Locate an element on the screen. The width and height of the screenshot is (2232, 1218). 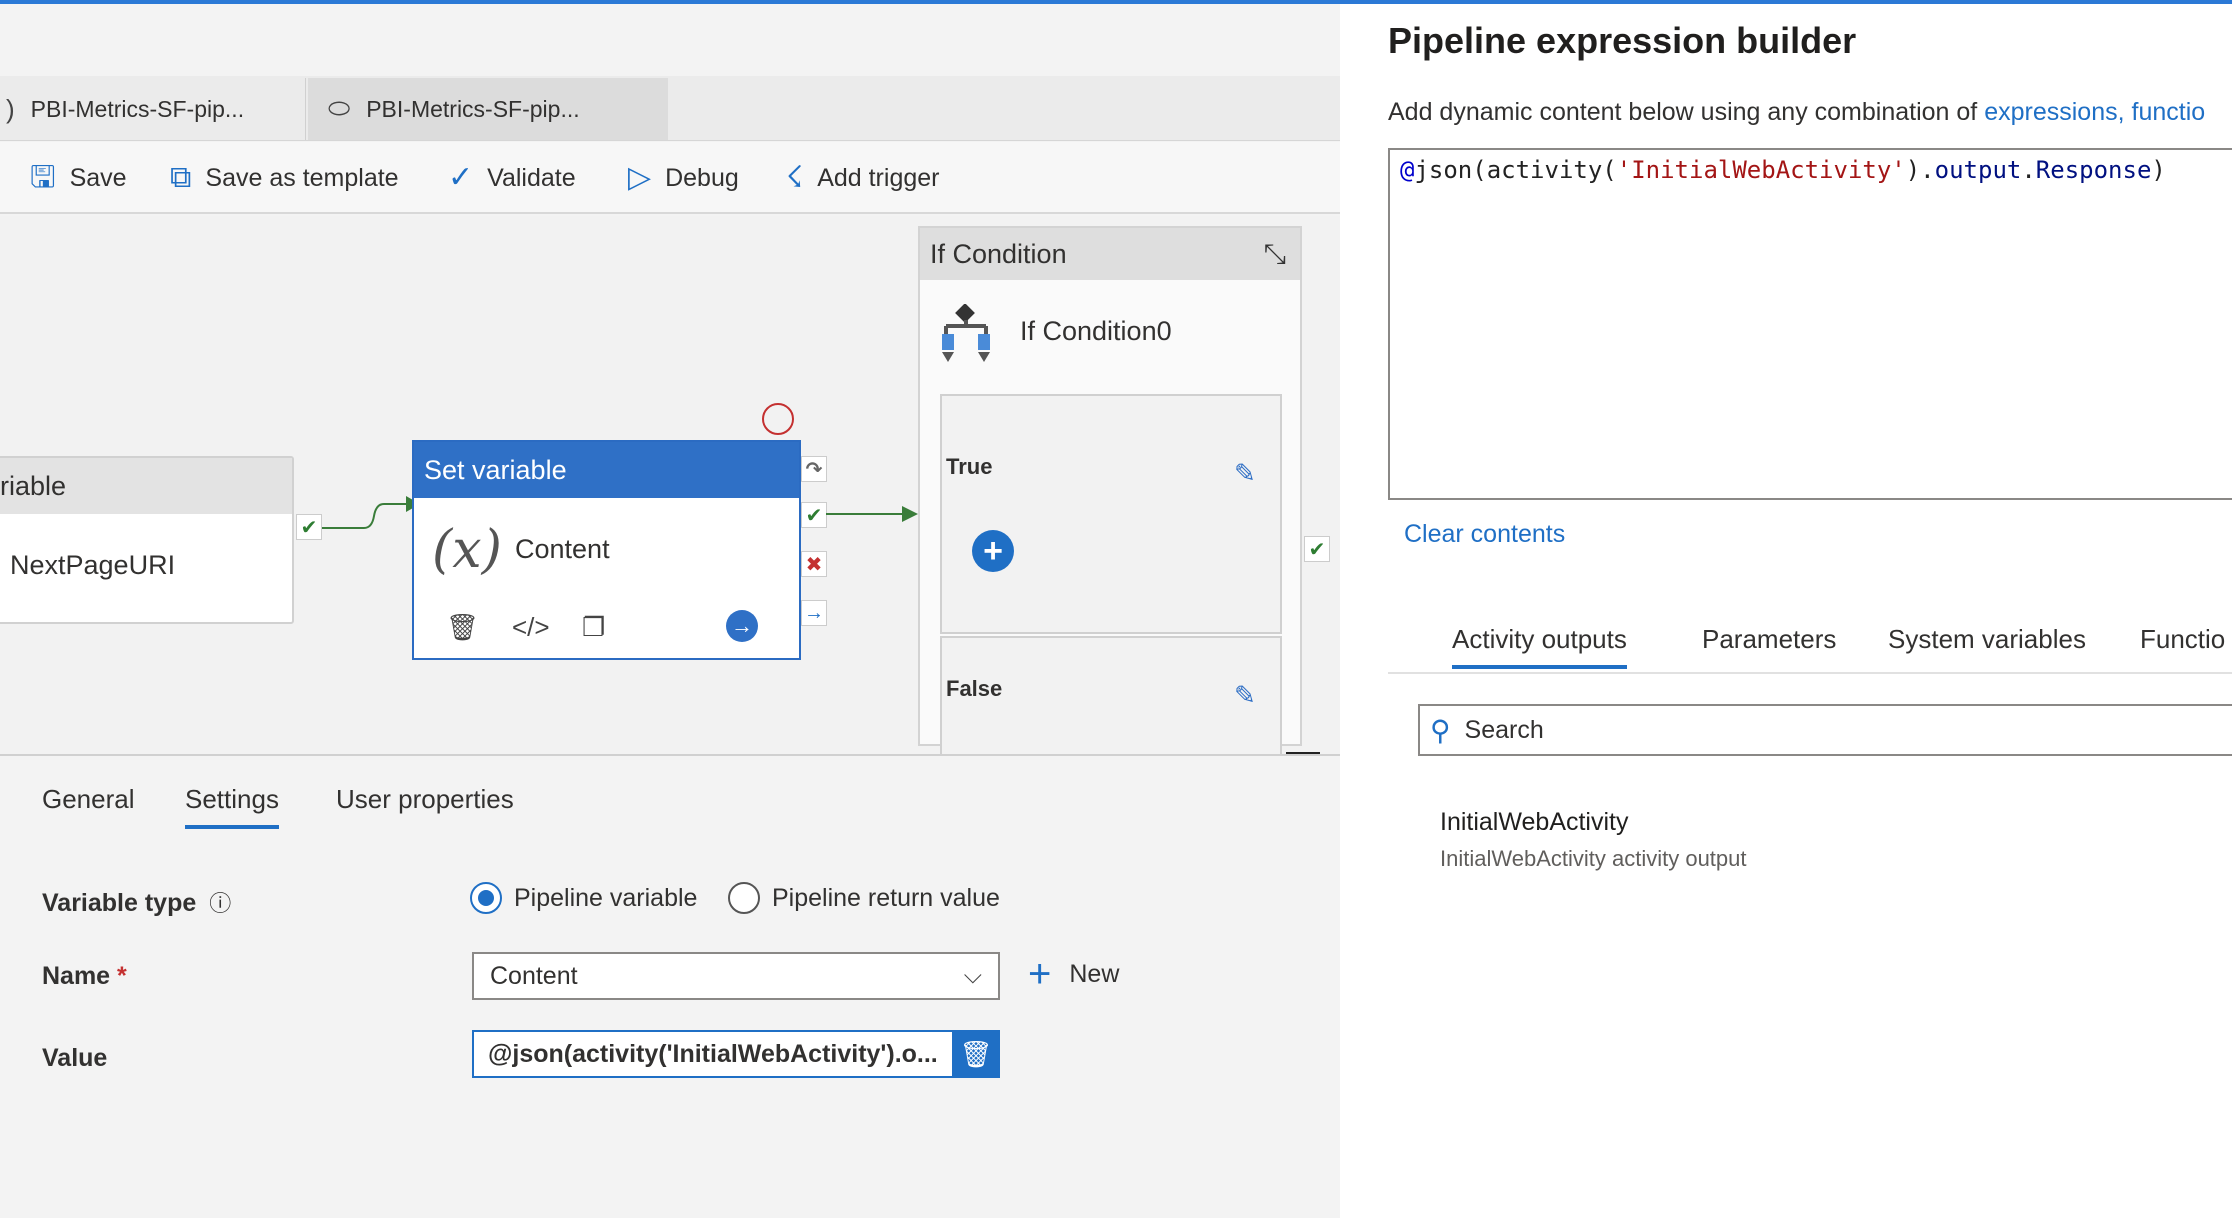
expressions-link: expressions, functio is located at coordinates (2094, 112).